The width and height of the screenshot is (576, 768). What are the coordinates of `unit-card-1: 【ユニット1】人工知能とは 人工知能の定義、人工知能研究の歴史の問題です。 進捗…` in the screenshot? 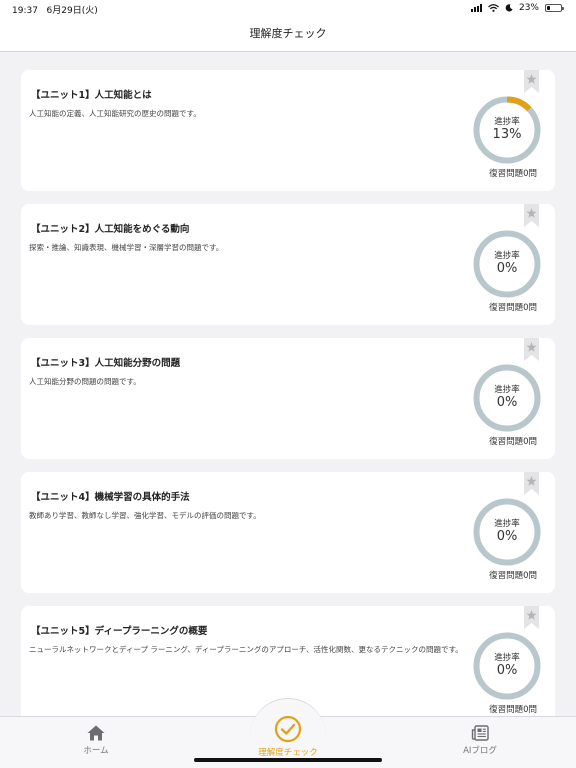 It's located at (288, 130).